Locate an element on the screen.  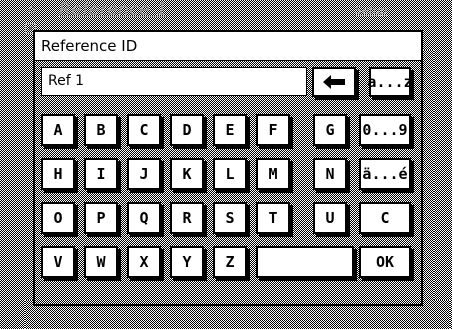
key-label: U is located at coordinates (330, 218).